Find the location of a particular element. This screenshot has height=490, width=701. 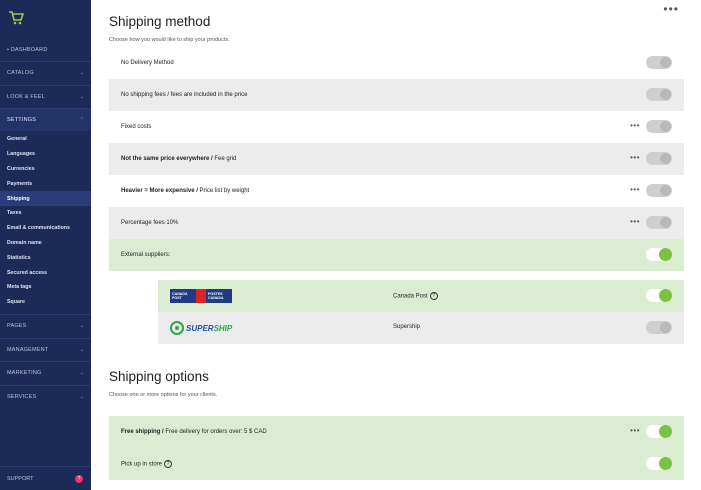

support-badge: ? is located at coordinates (79, 479).